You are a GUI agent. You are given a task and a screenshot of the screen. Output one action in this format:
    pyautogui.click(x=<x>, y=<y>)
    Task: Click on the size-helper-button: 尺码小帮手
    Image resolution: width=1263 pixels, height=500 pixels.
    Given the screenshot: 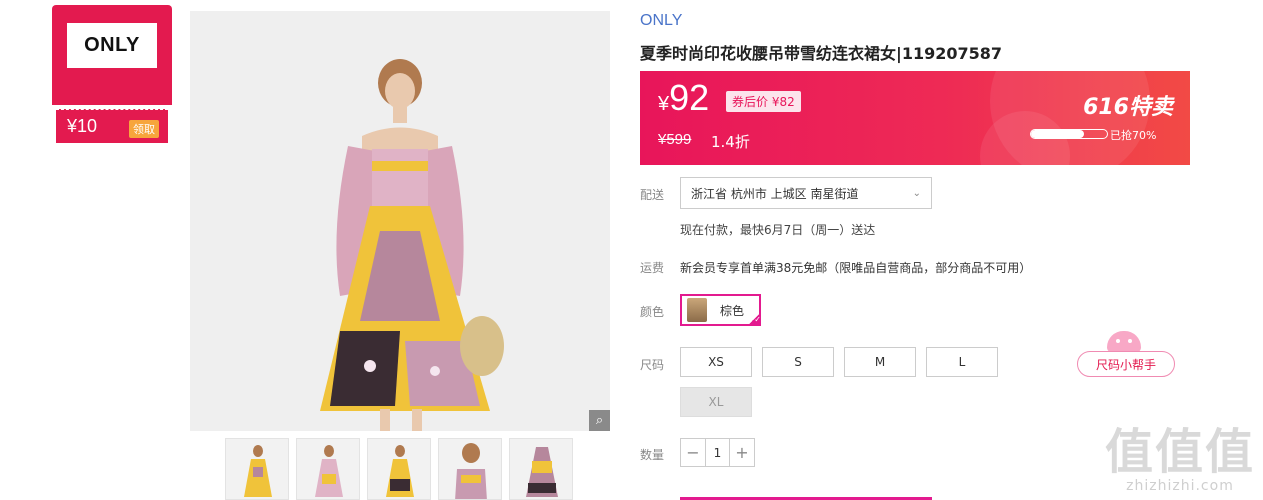 What is the action you would take?
    pyautogui.click(x=1126, y=364)
    